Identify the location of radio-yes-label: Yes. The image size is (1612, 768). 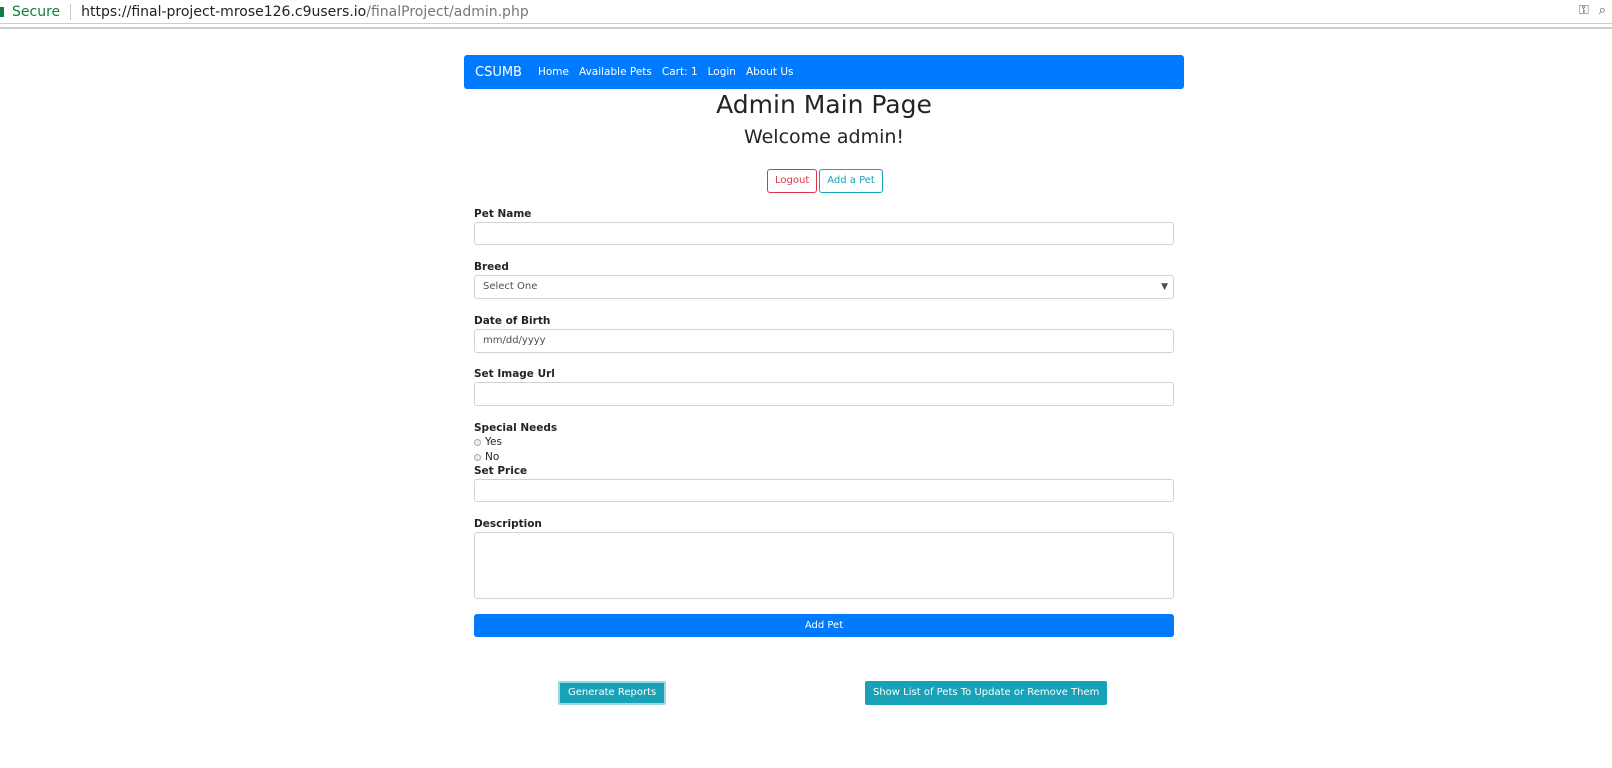
(493, 442).